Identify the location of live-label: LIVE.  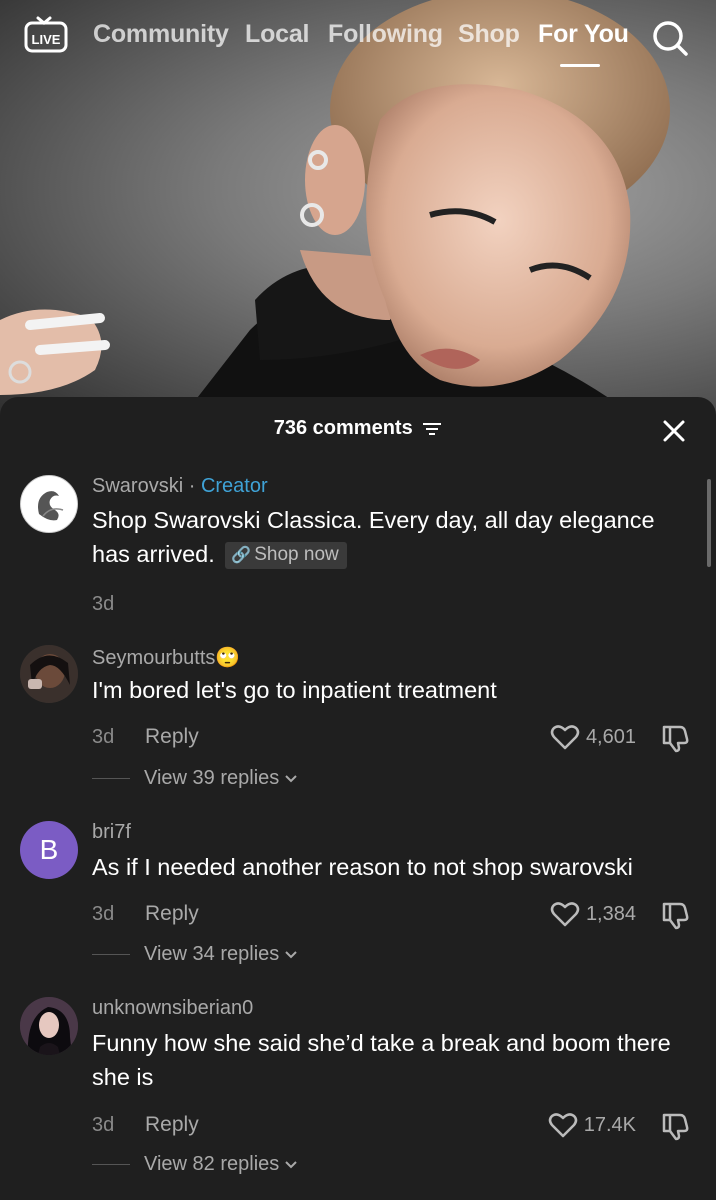
(46, 39).